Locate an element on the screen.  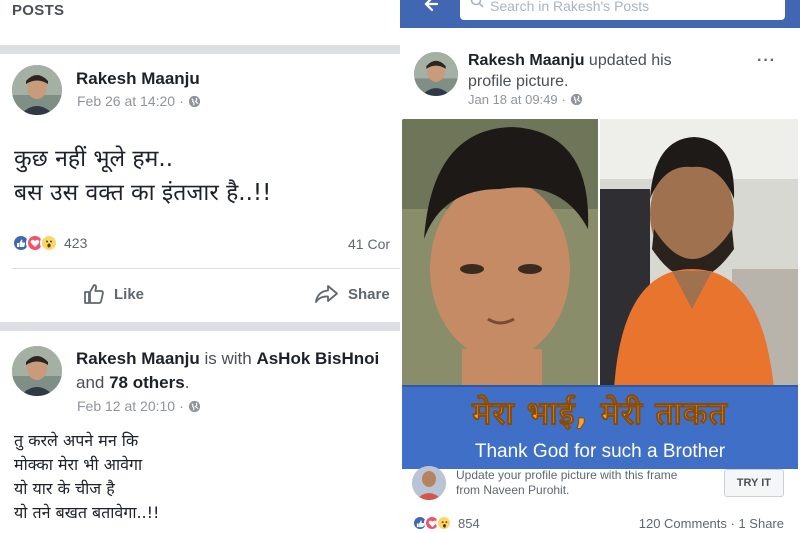
back-arrow-icon is located at coordinates (430, 6).